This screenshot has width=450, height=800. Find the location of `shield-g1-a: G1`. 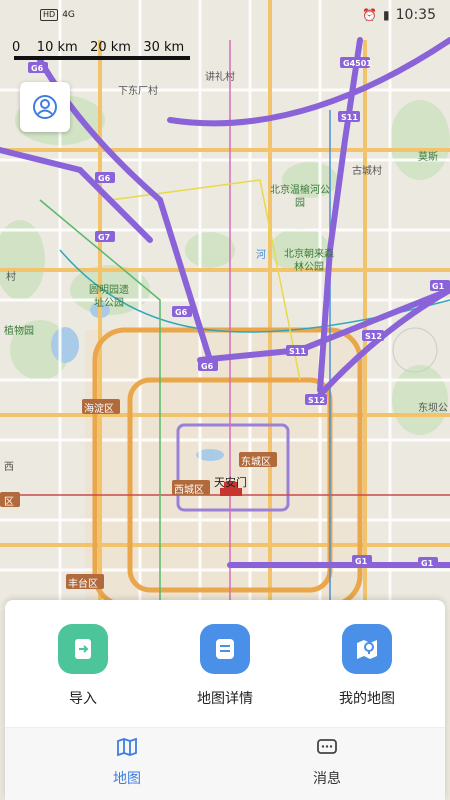

shield-g1-a: G1 is located at coordinates (361, 561).